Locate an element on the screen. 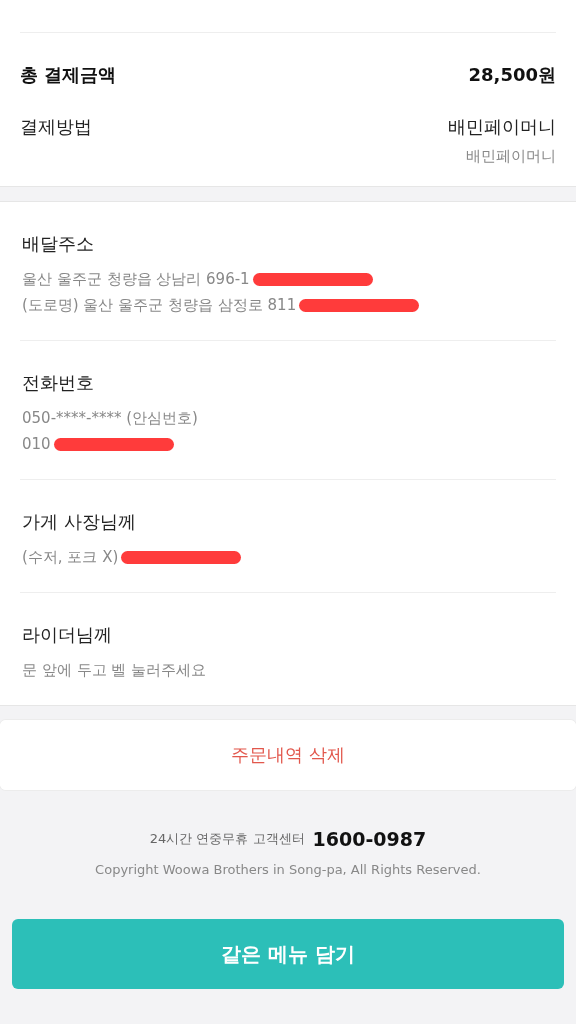 The width and height of the screenshot is (576, 1024). support-phone: 1600-0987 is located at coordinates (369, 839).